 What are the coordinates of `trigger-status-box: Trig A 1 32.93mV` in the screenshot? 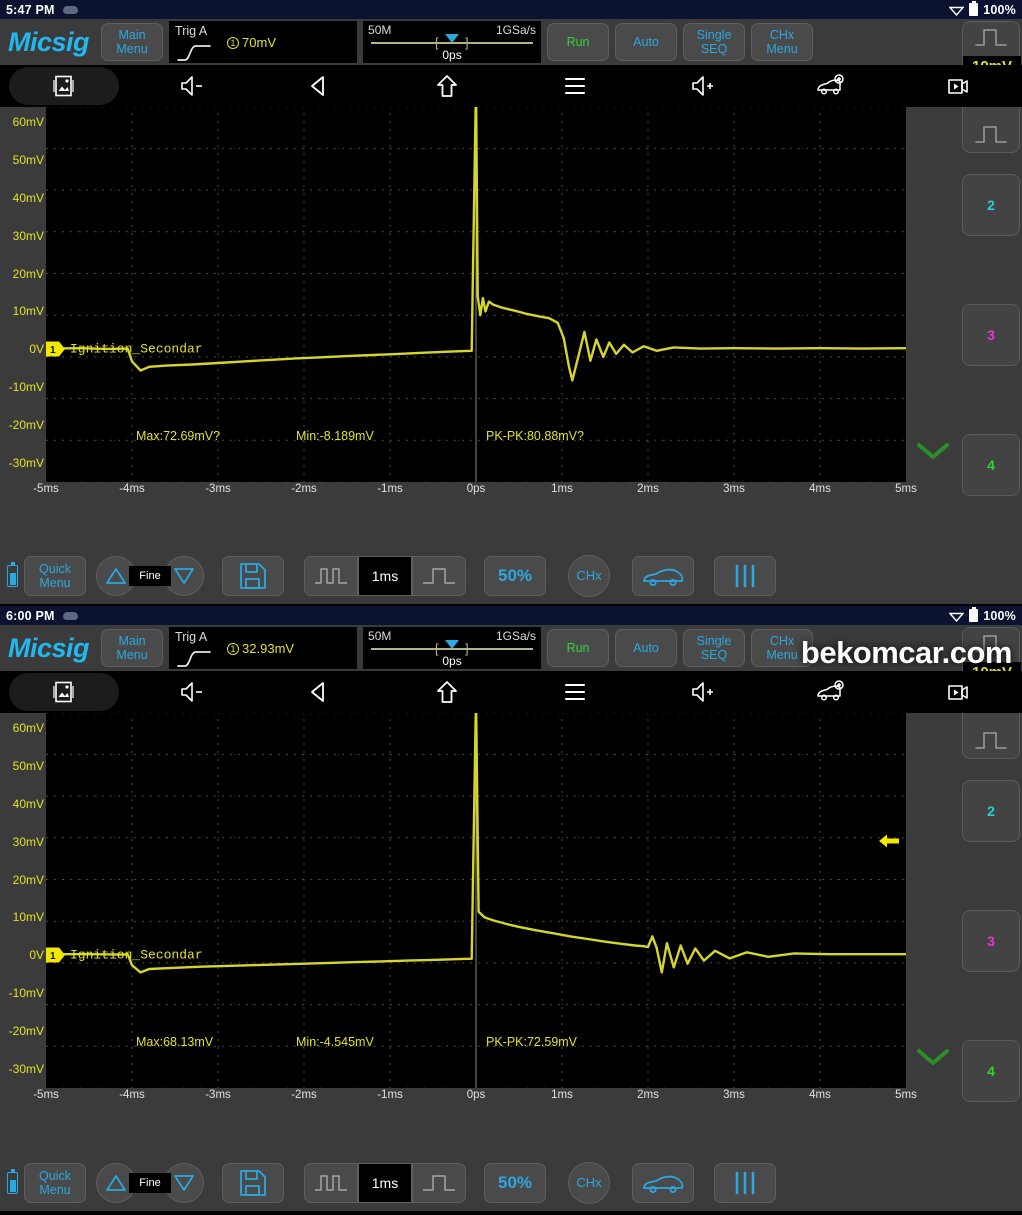 It's located at (263, 648).